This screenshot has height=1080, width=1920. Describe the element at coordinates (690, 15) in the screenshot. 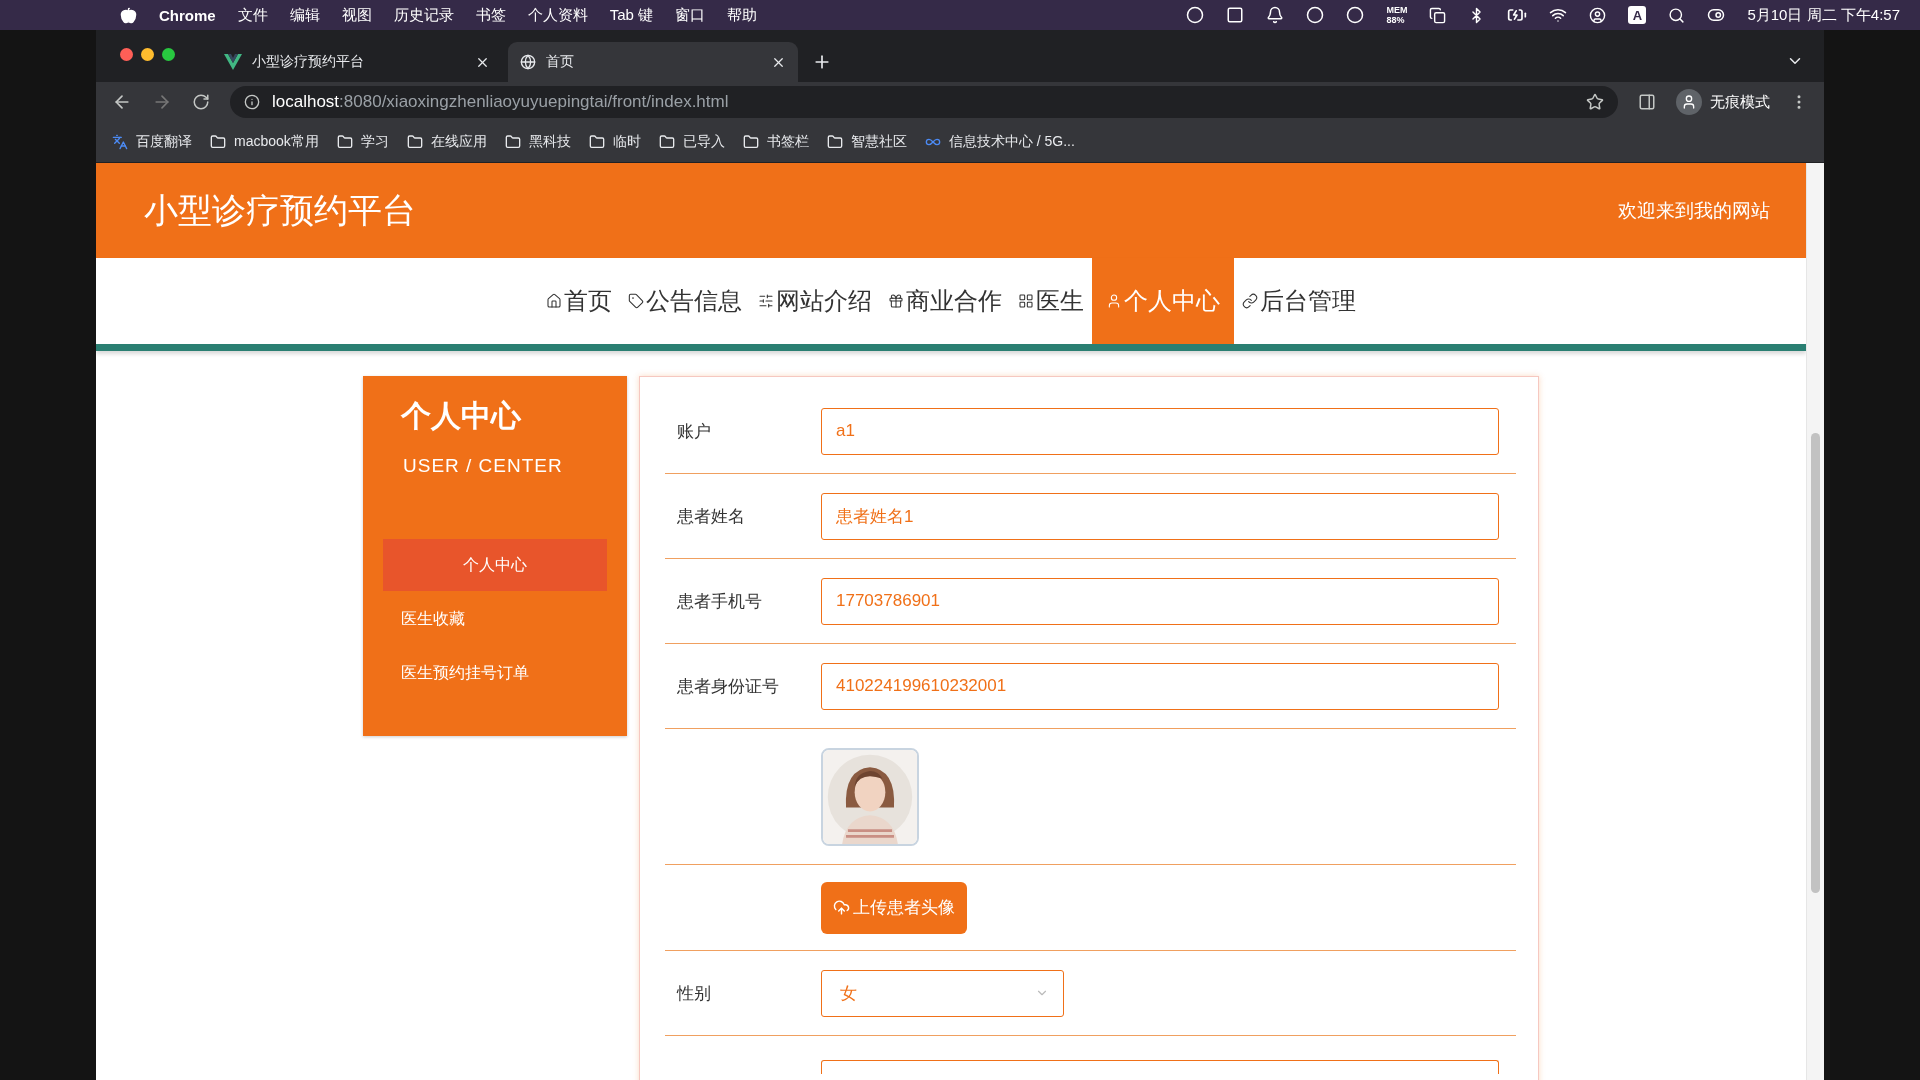

I see `menu-item: 窗口` at that location.